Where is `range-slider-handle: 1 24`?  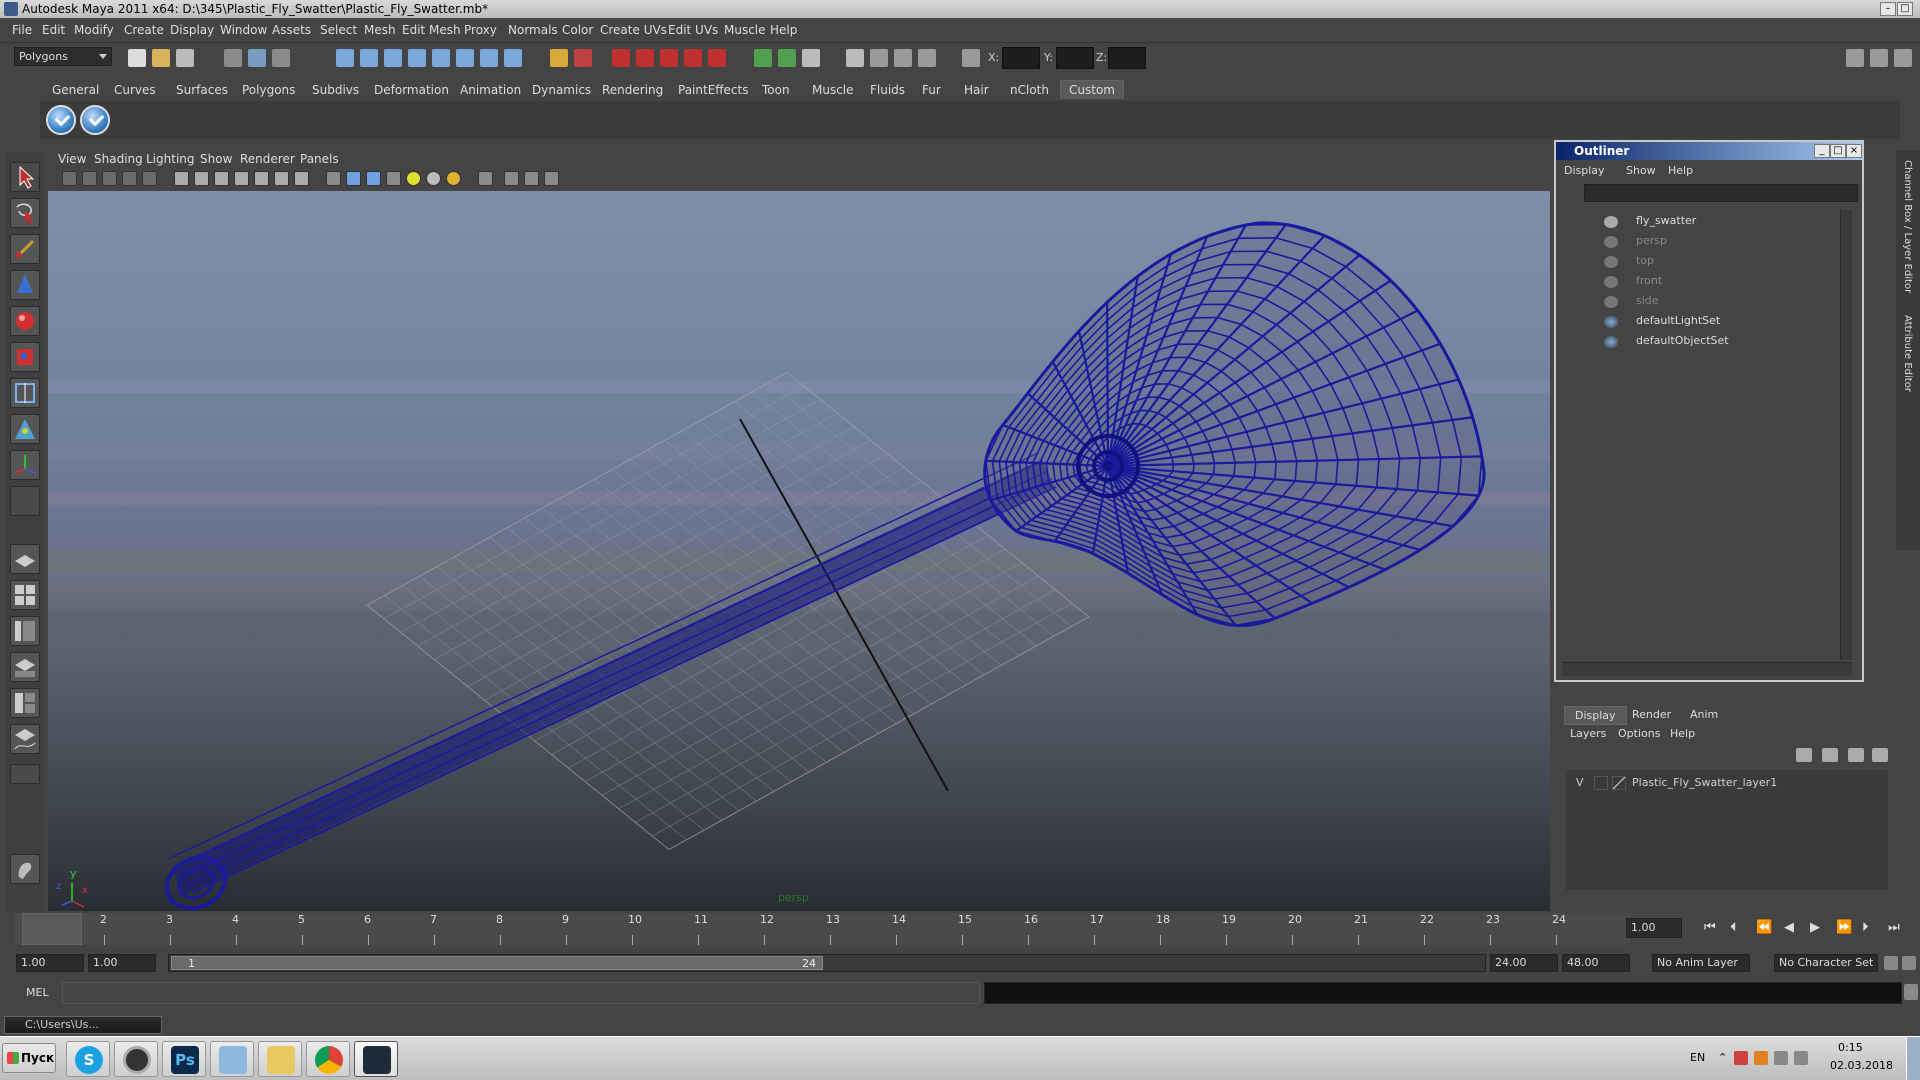 range-slider-handle: 1 24 is located at coordinates (497, 963).